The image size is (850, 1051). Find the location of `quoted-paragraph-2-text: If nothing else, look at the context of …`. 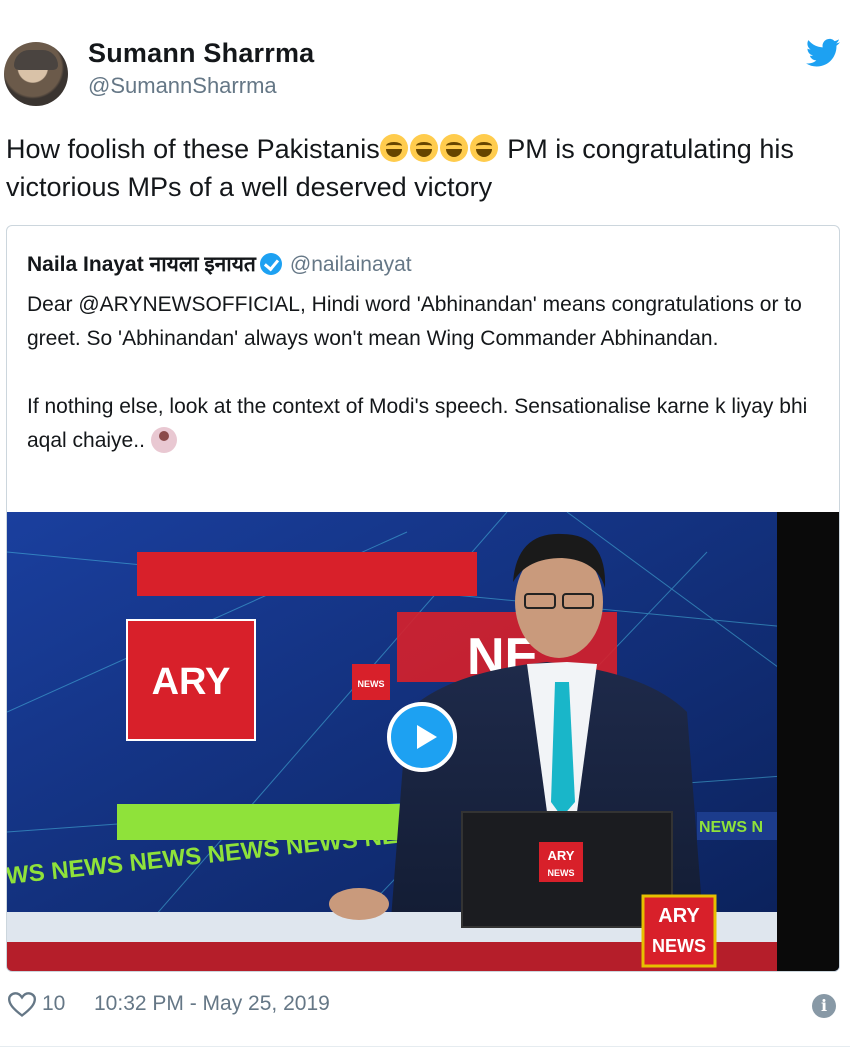

quoted-paragraph-2-text: If nothing else, look at the context of … is located at coordinates (417, 423).